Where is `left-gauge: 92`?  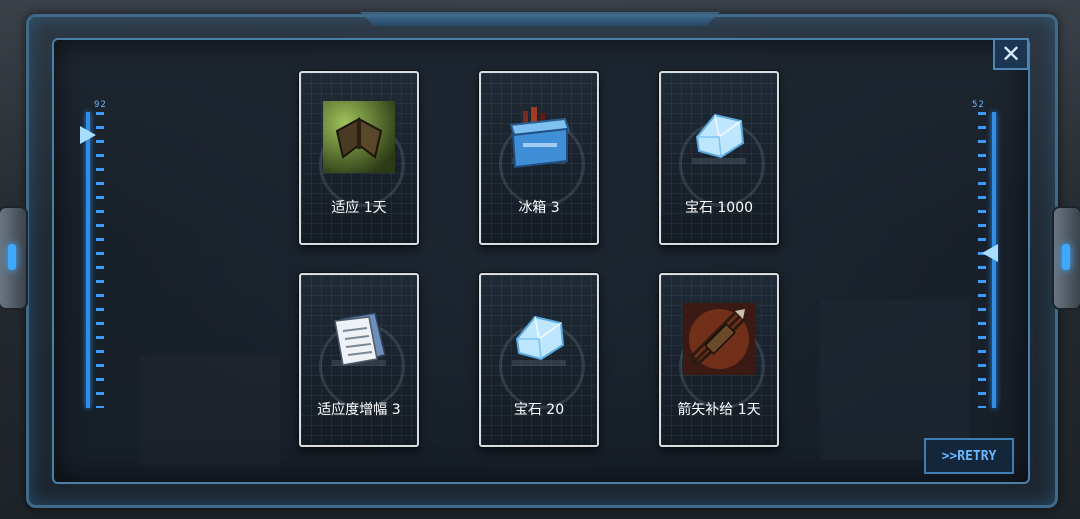 left-gauge: 92 is located at coordinates (95, 255).